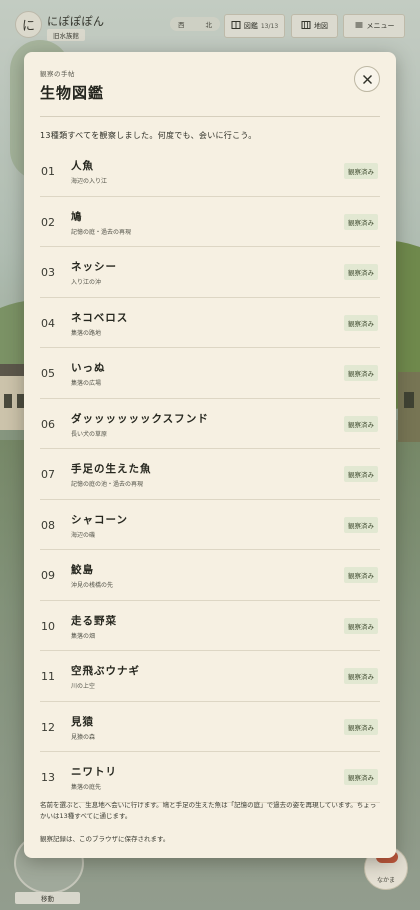 This screenshot has height=910, width=420. What do you see at coordinates (48, 222) in the screenshot?
I see `creature-number: 02` at bounding box center [48, 222].